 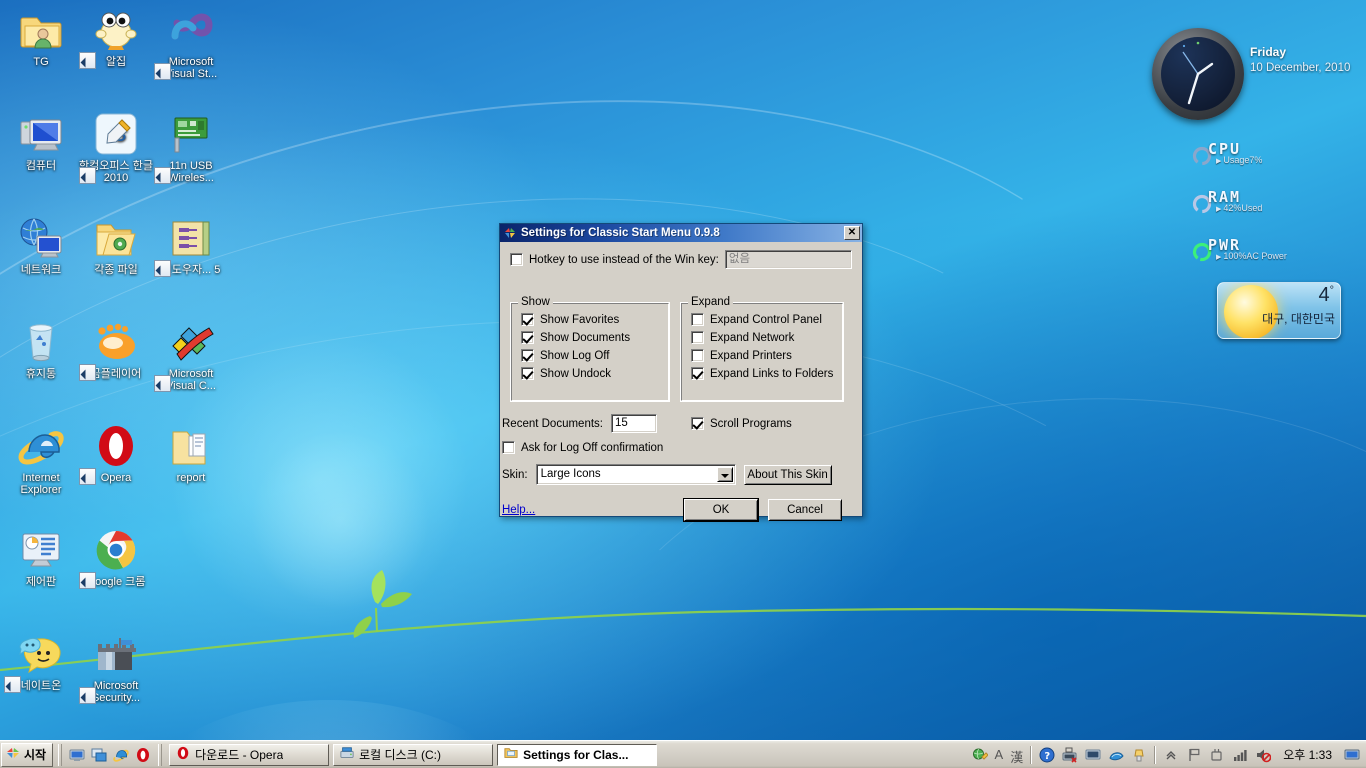 I want to click on skin-row: Skin: Large Icons About This Skin, so click(x=667, y=474).